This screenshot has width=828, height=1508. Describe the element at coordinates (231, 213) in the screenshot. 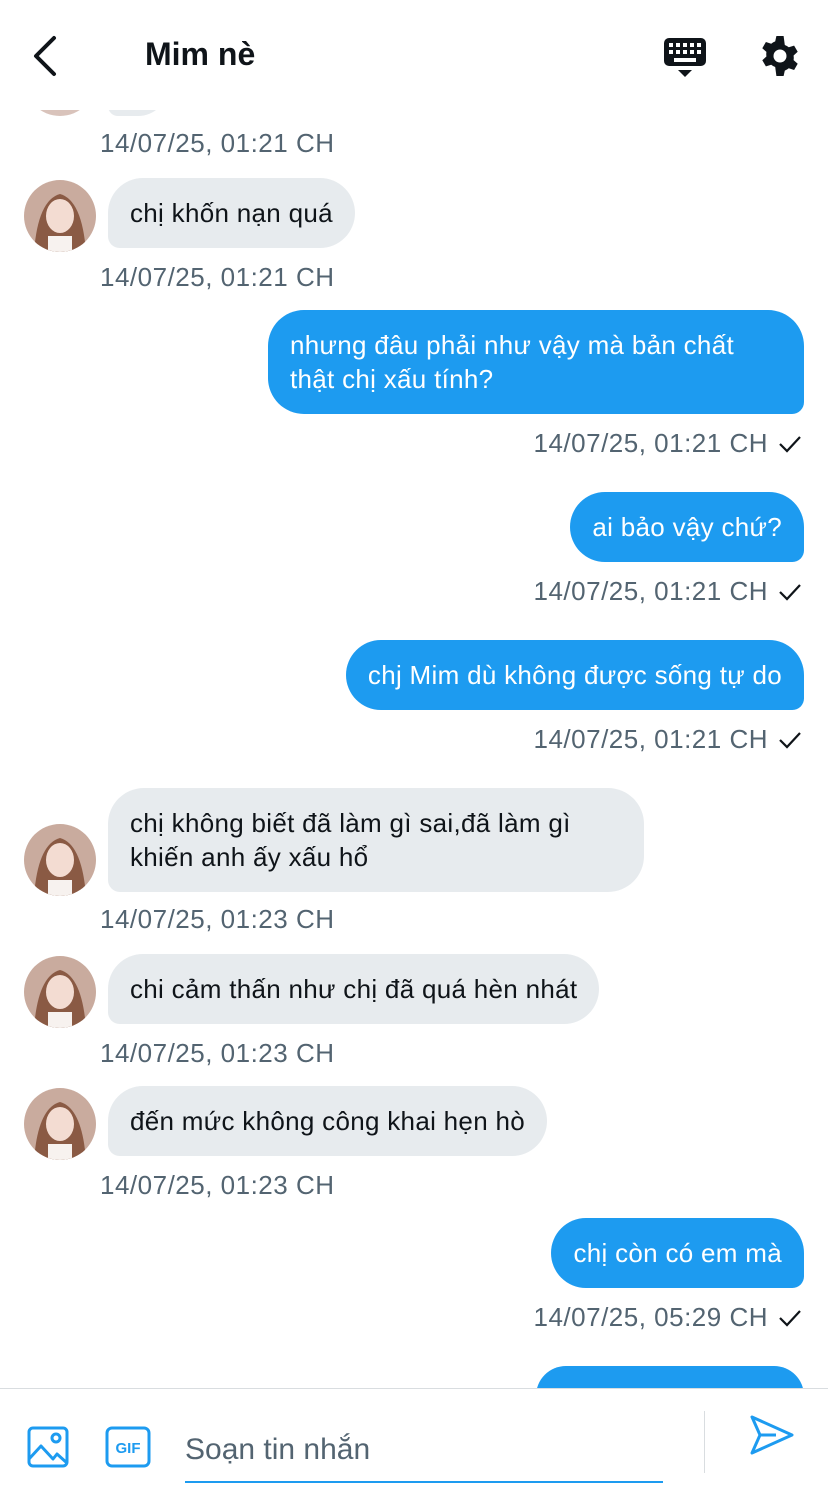

I see `message-bubble: chị khốn nạn quá` at that location.